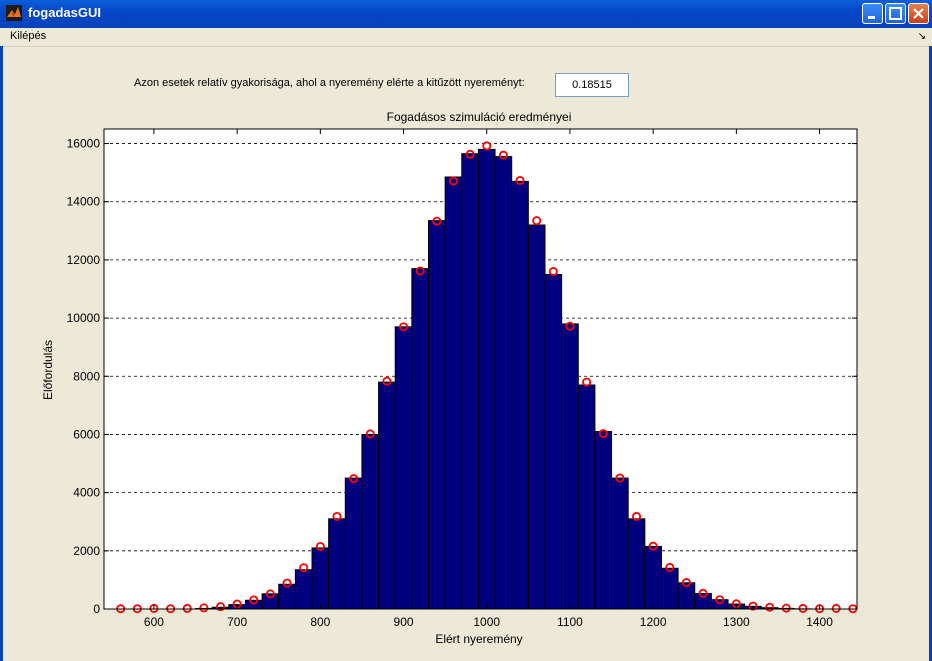 This screenshot has width=932, height=661. Describe the element at coordinates (84, 260) in the screenshot. I see `y-tick-label: 12000` at that location.